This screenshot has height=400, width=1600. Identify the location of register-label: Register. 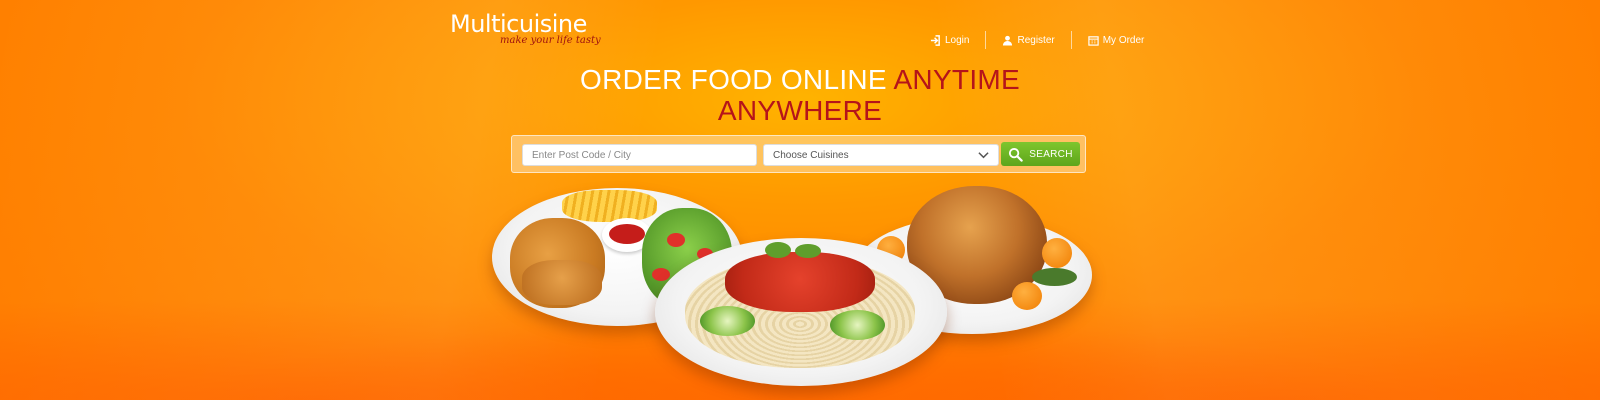
(1036, 40).